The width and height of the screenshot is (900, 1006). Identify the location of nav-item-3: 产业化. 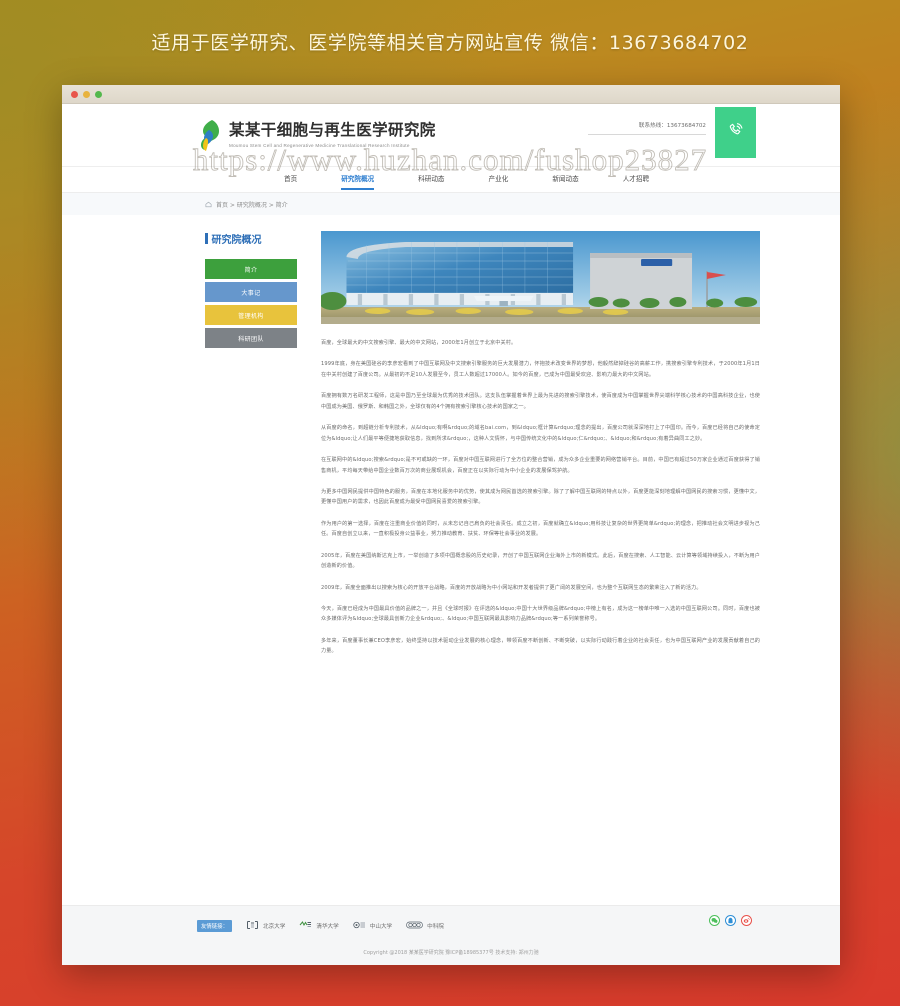
(499, 179).